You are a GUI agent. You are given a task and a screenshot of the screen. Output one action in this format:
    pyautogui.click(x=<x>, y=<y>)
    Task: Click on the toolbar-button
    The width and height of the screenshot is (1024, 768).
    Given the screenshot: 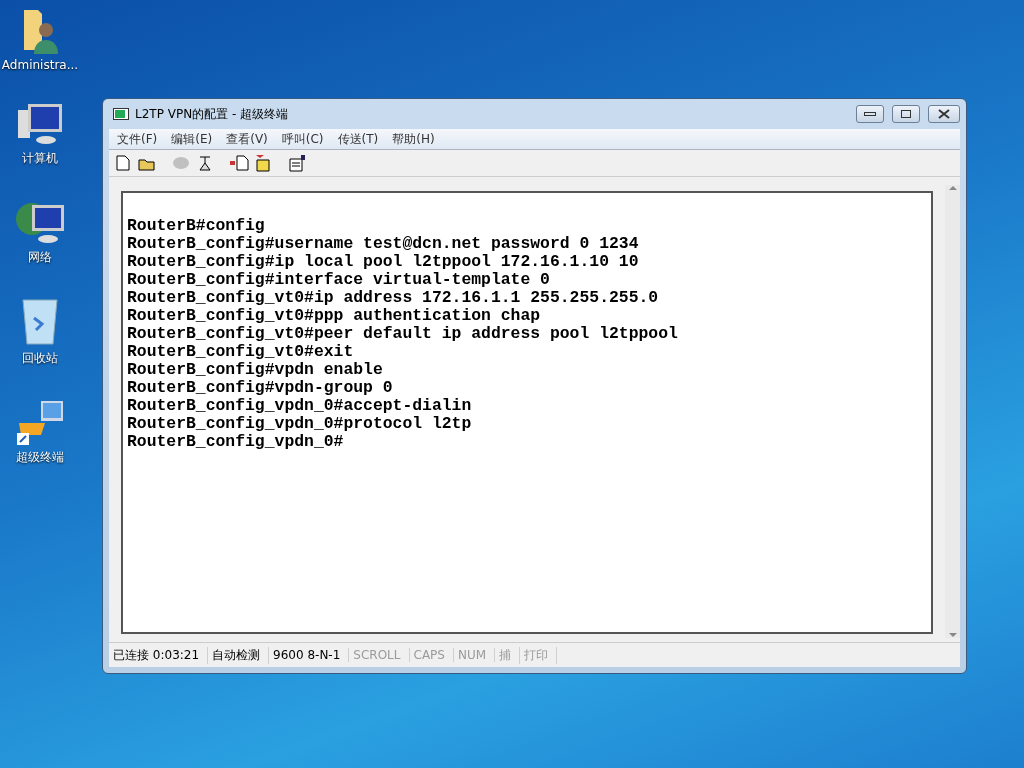 What is the action you would take?
    pyautogui.click(x=297, y=163)
    